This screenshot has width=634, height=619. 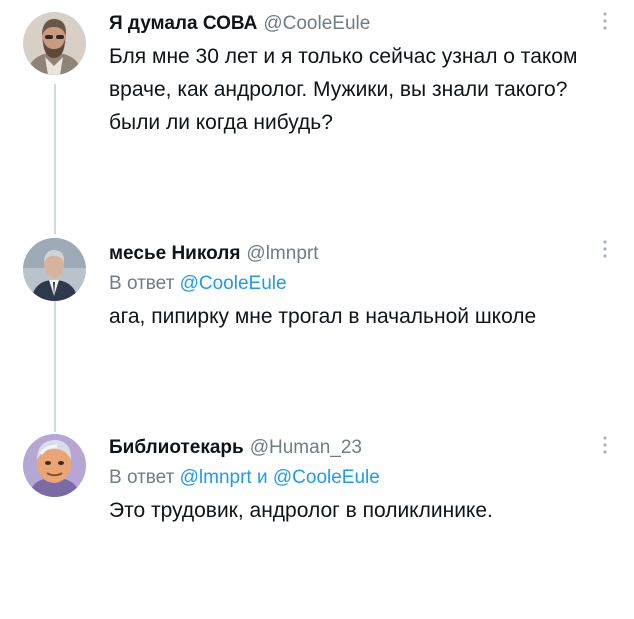 I want to click on tweet-header: месье Николя @lmnprt, so click(x=356, y=254).